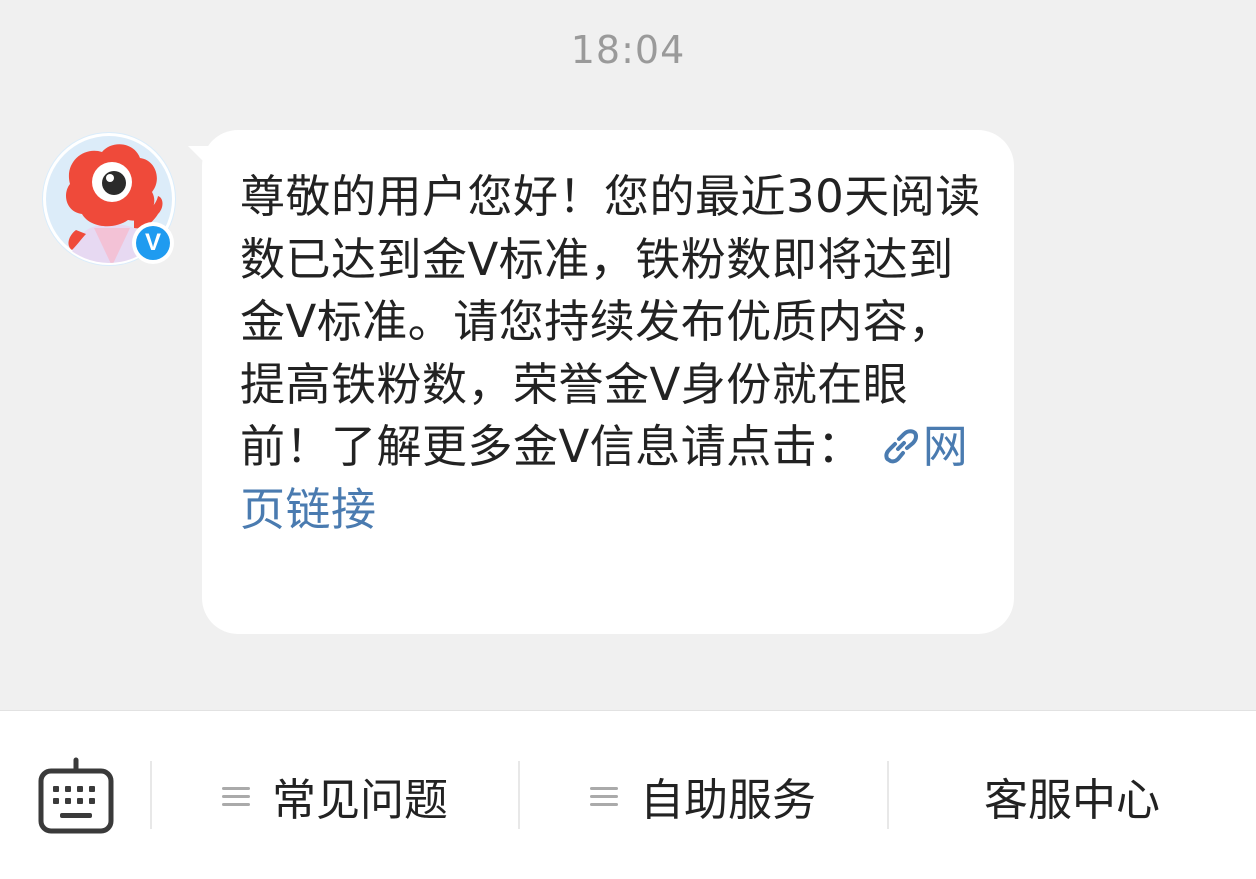  I want to click on verified-badge-label: V, so click(153, 243).